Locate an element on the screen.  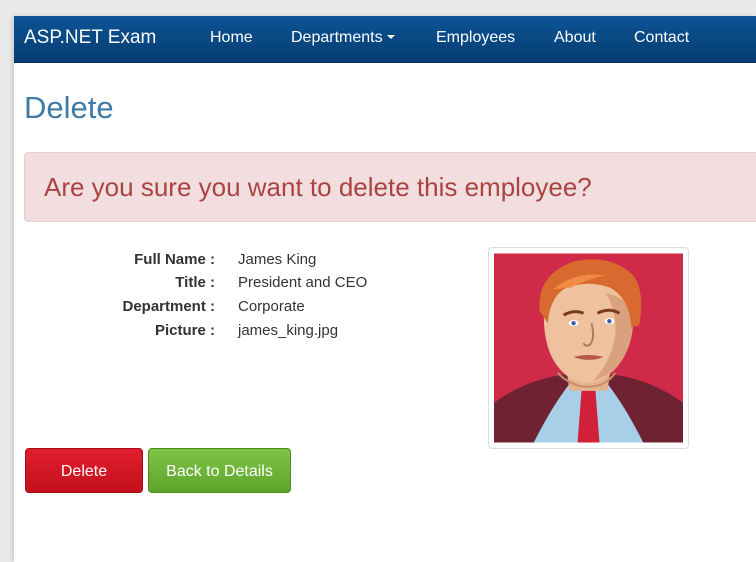
caret-down-icon is located at coordinates (390, 36).